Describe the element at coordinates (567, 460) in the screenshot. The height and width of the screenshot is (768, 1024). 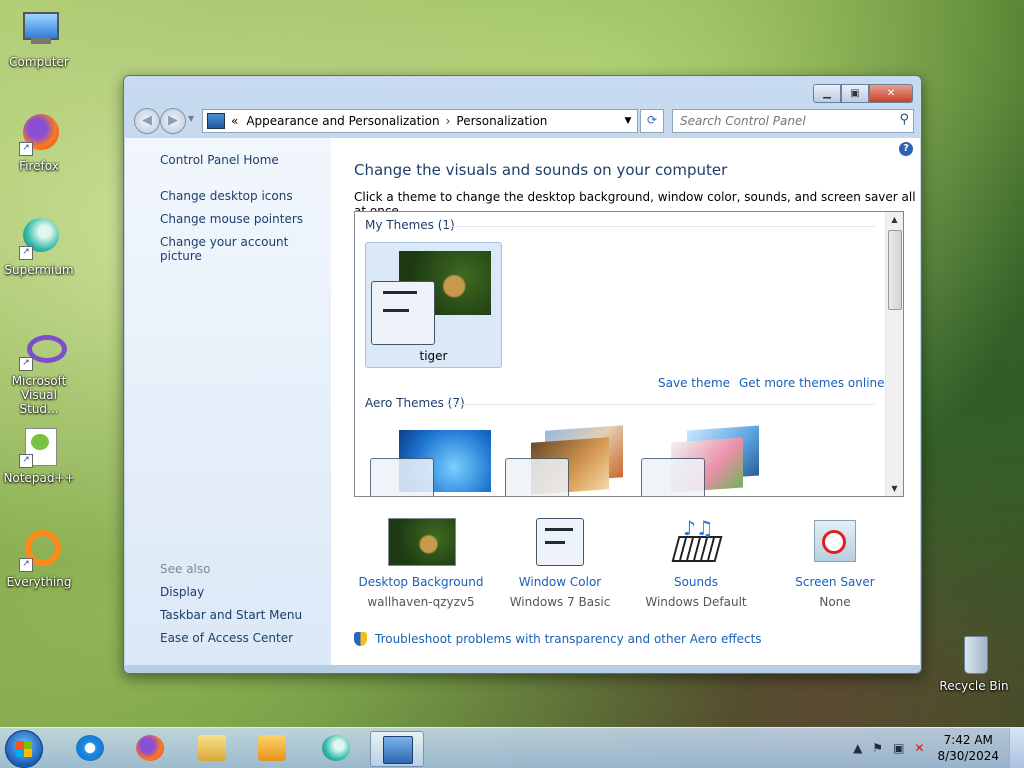
I see `theme-architecture` at that location.